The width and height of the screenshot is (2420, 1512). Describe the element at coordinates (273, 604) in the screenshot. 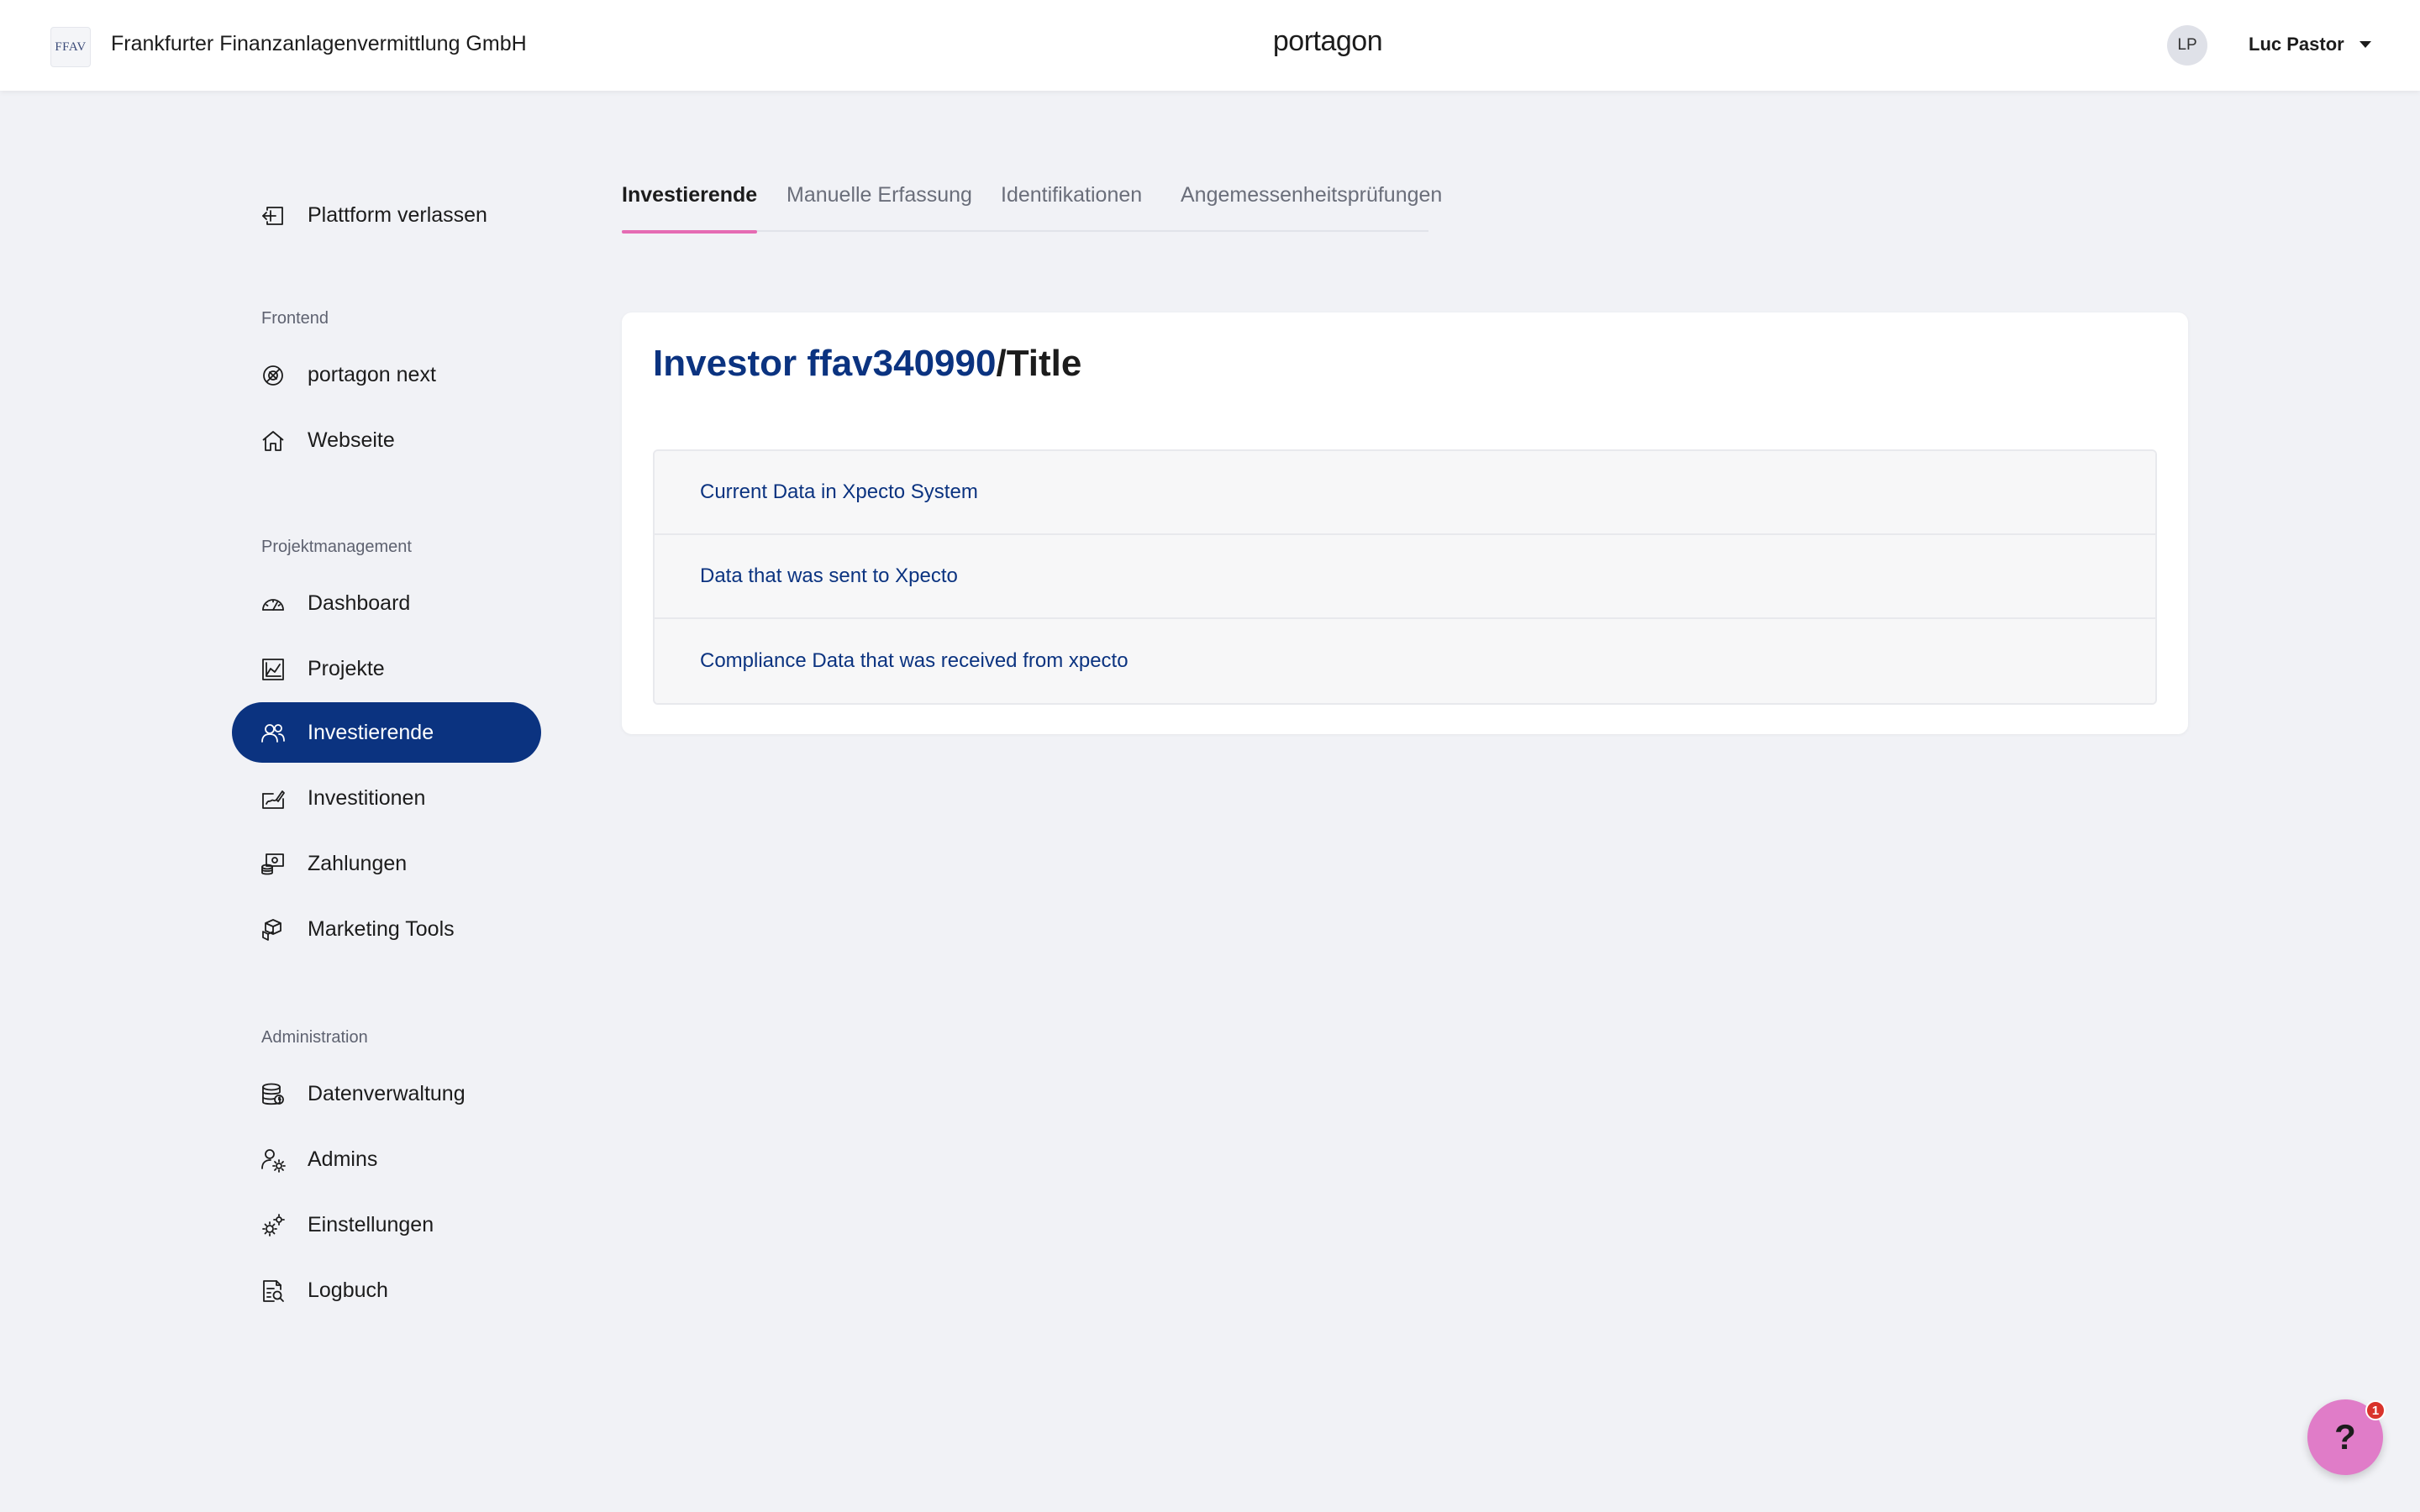

I see `speedometer-icon` at that location.